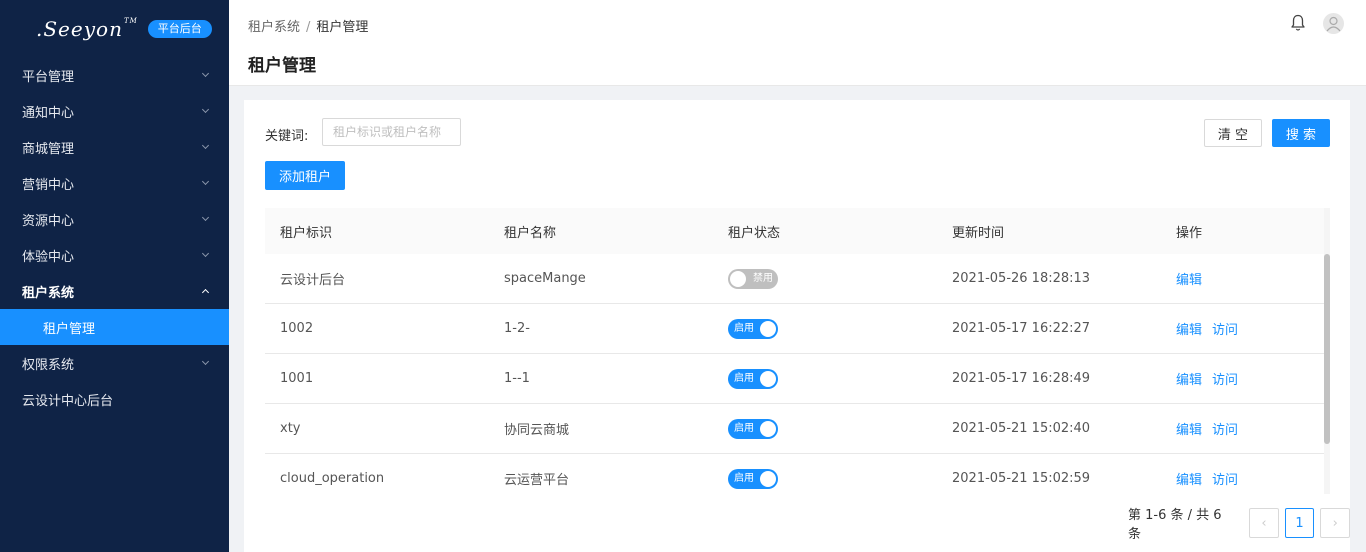  What do you see at coordinates (1298, 23) in the screenshot?
I see `bell-icon` at bounding box center [1298, 23].